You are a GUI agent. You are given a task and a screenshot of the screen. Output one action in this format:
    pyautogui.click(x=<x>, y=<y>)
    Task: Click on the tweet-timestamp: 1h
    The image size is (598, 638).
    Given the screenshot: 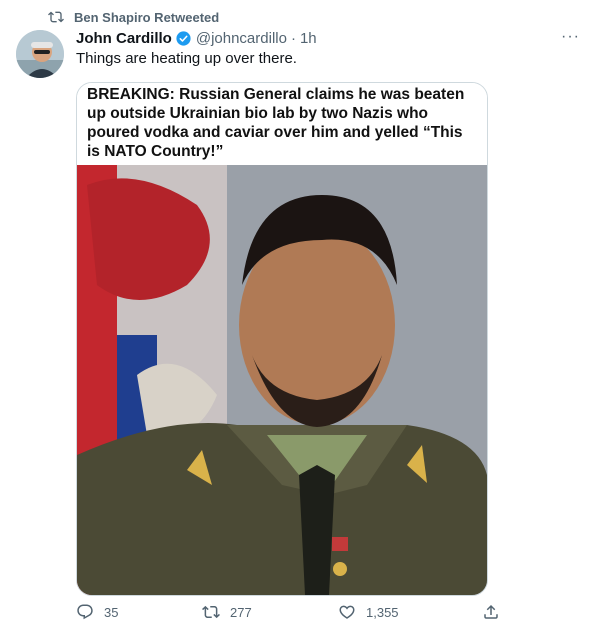 What is the action you would take?
    pyautogui.click(x=308, y=38)
    